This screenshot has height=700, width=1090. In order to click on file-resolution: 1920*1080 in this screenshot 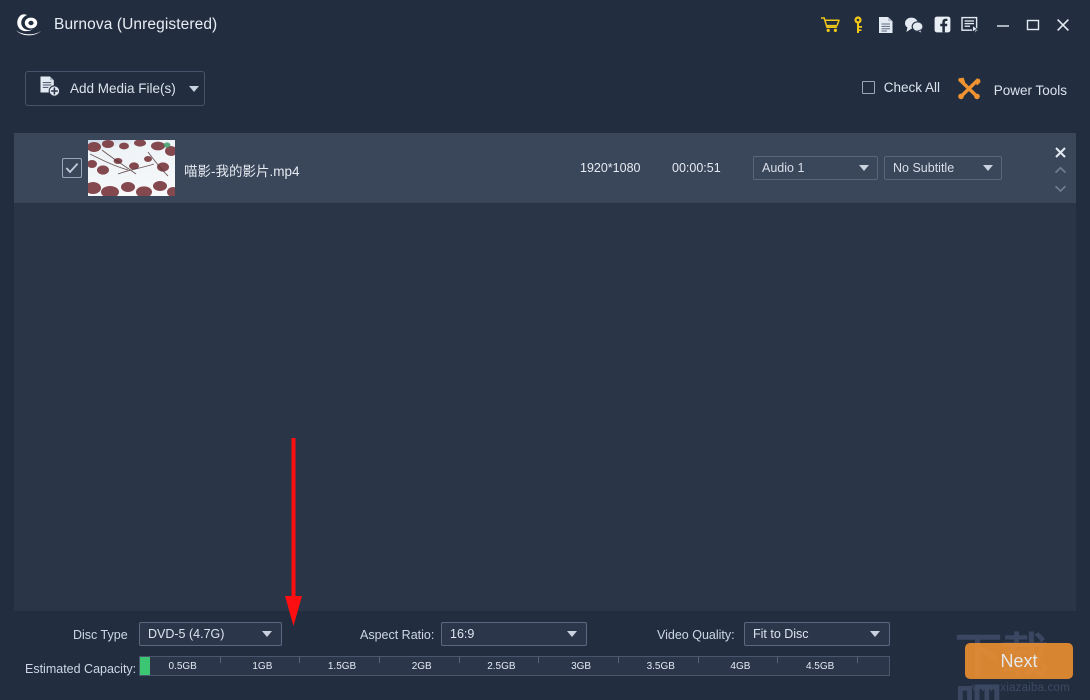, I will do `click(610, 168)`.